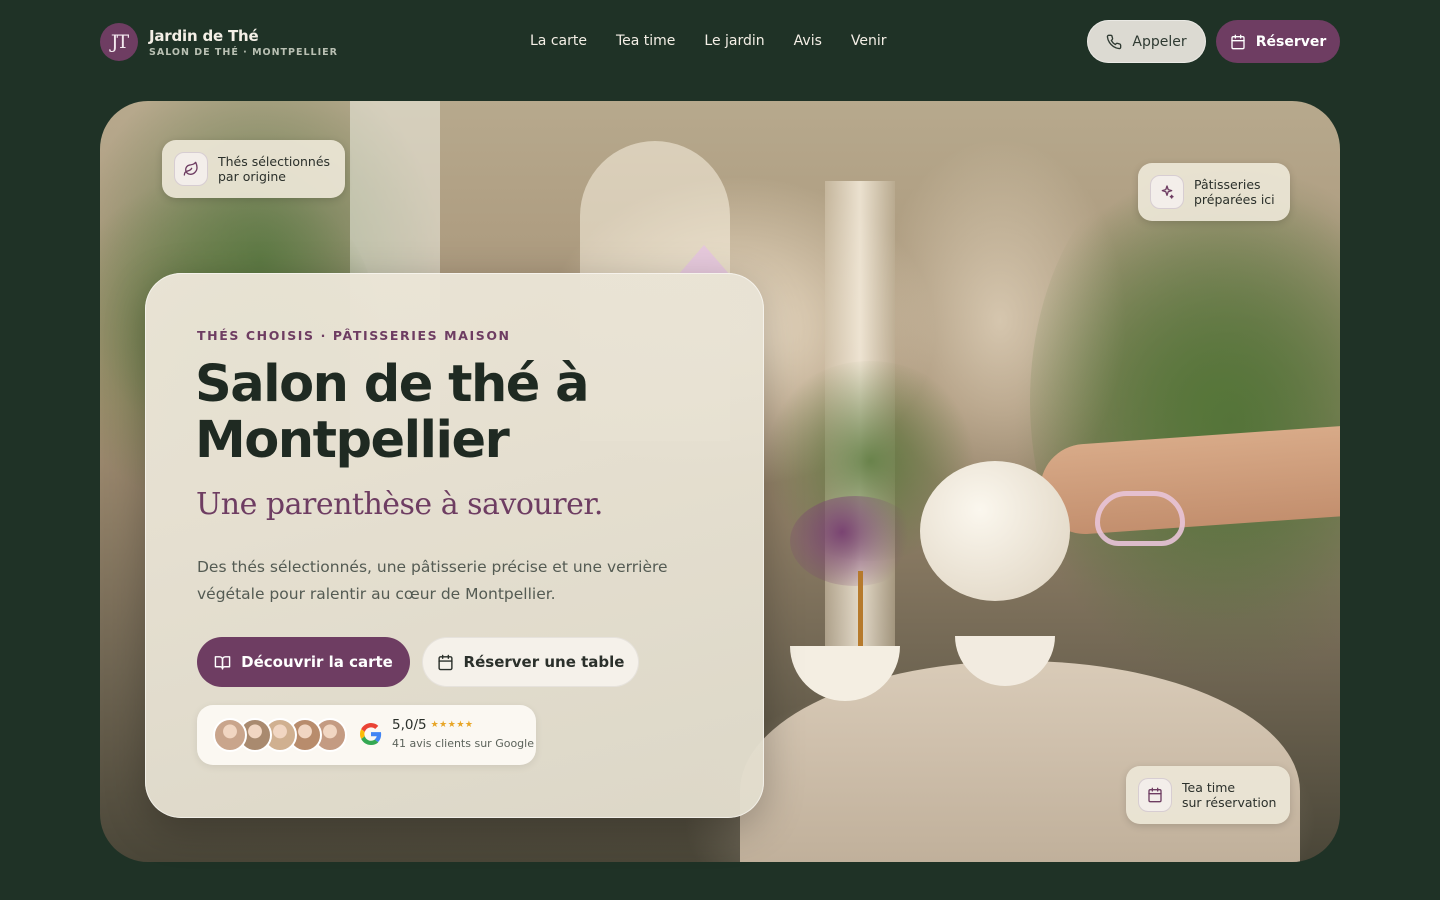  What do you see at coordinates (243, 52) in the screenshot?
I see `brand-subtitle: SALON DE THÉ · MONTPELLIER` at bounding box center [243, 52].